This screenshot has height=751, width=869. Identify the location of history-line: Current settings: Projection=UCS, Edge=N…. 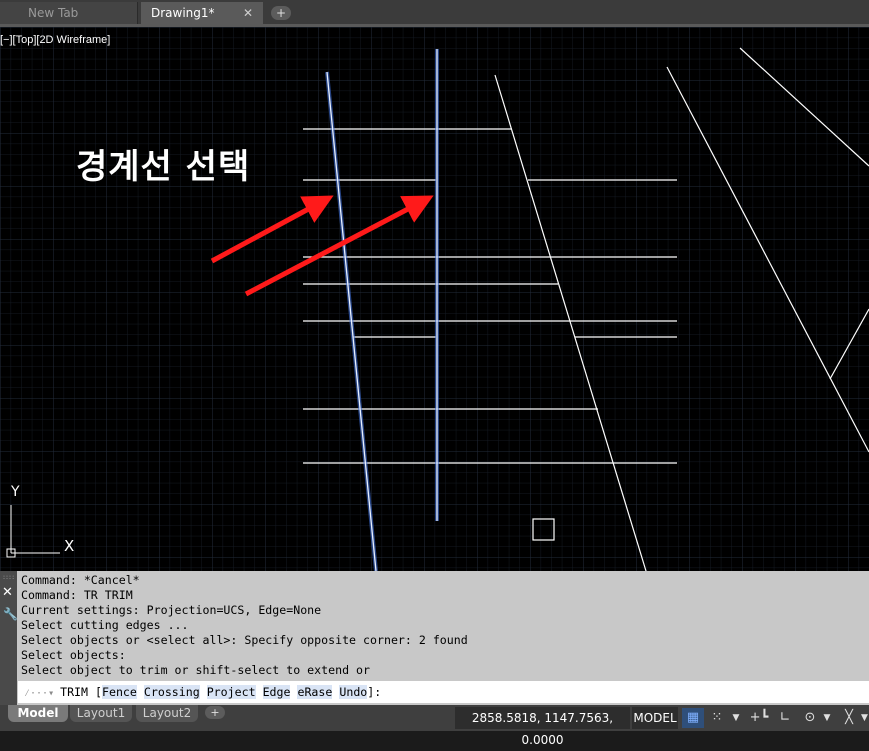
(171, 610).